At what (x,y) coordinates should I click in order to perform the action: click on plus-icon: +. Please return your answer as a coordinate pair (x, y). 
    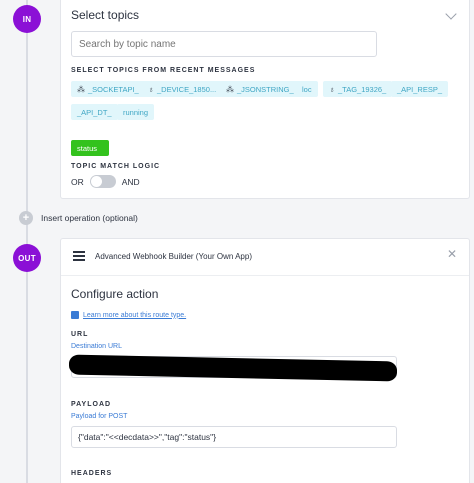
    Looking at the image, I should click on (26, 218).